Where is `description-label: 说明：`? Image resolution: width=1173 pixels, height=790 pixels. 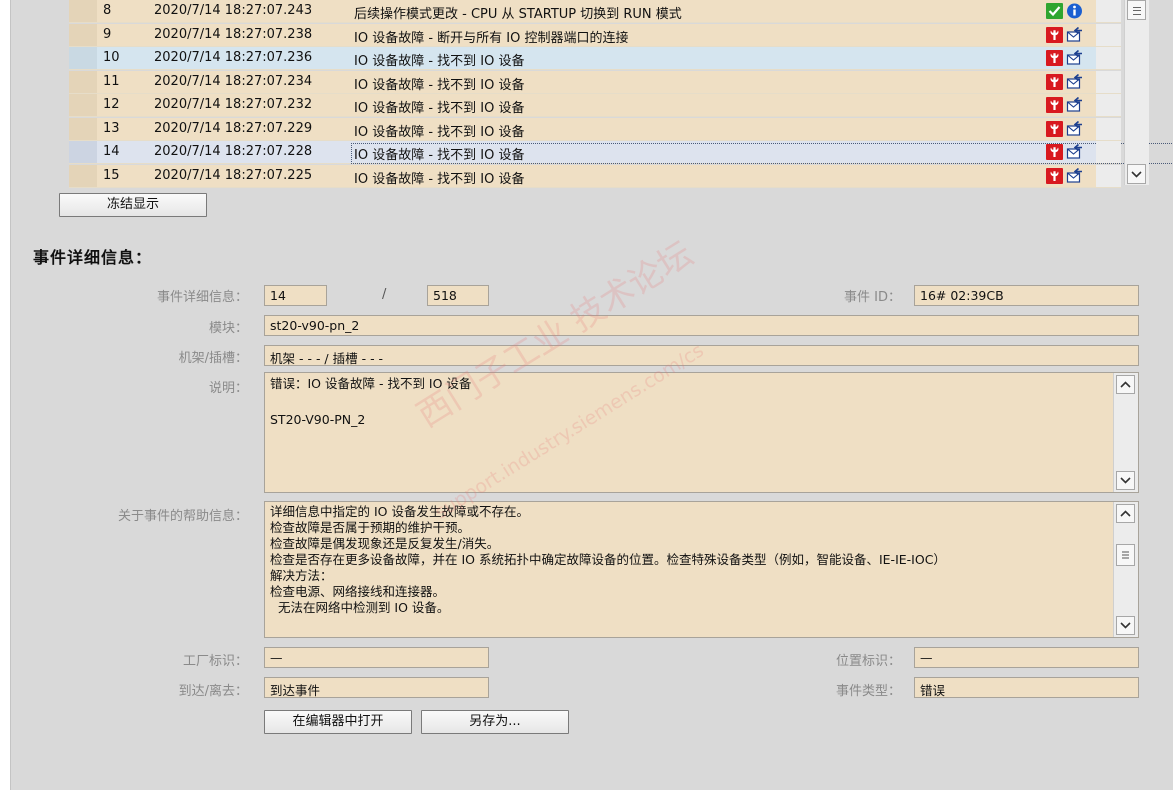
description-label: 说明： is located at coordinates (228, 388).